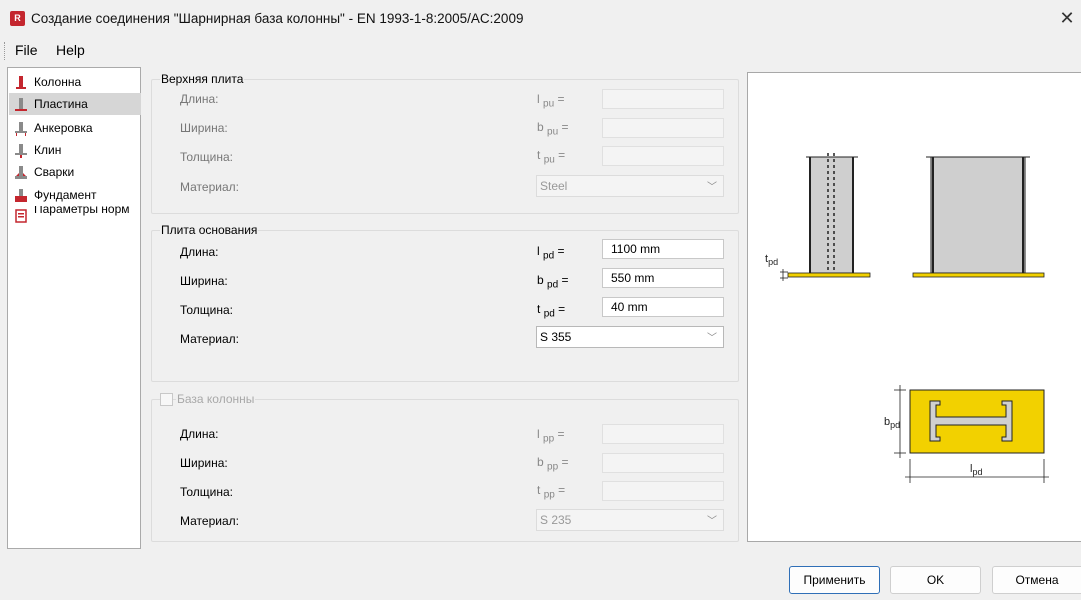 This screenshot has width=1081, height=600. What do you see at coordinates (21, 195) in the screenshot?
I see `foundation-icon` at bounding box center [21, 195].